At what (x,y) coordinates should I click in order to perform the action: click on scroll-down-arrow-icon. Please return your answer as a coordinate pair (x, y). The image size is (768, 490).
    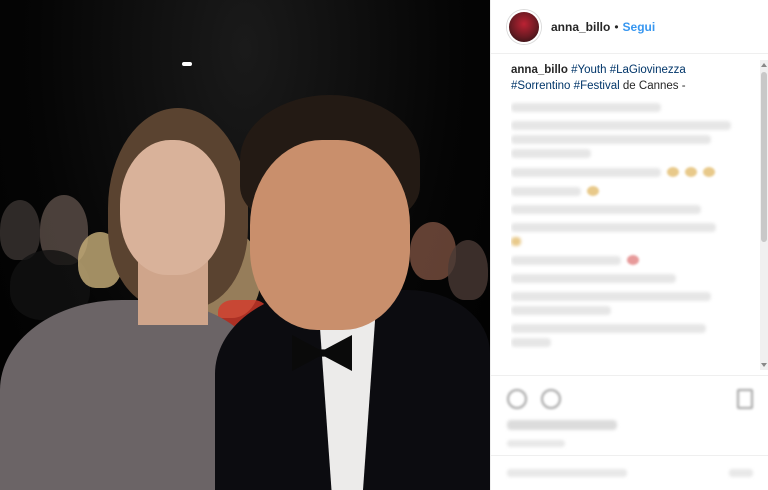
    Looking at the image, I should click on (764, 365).